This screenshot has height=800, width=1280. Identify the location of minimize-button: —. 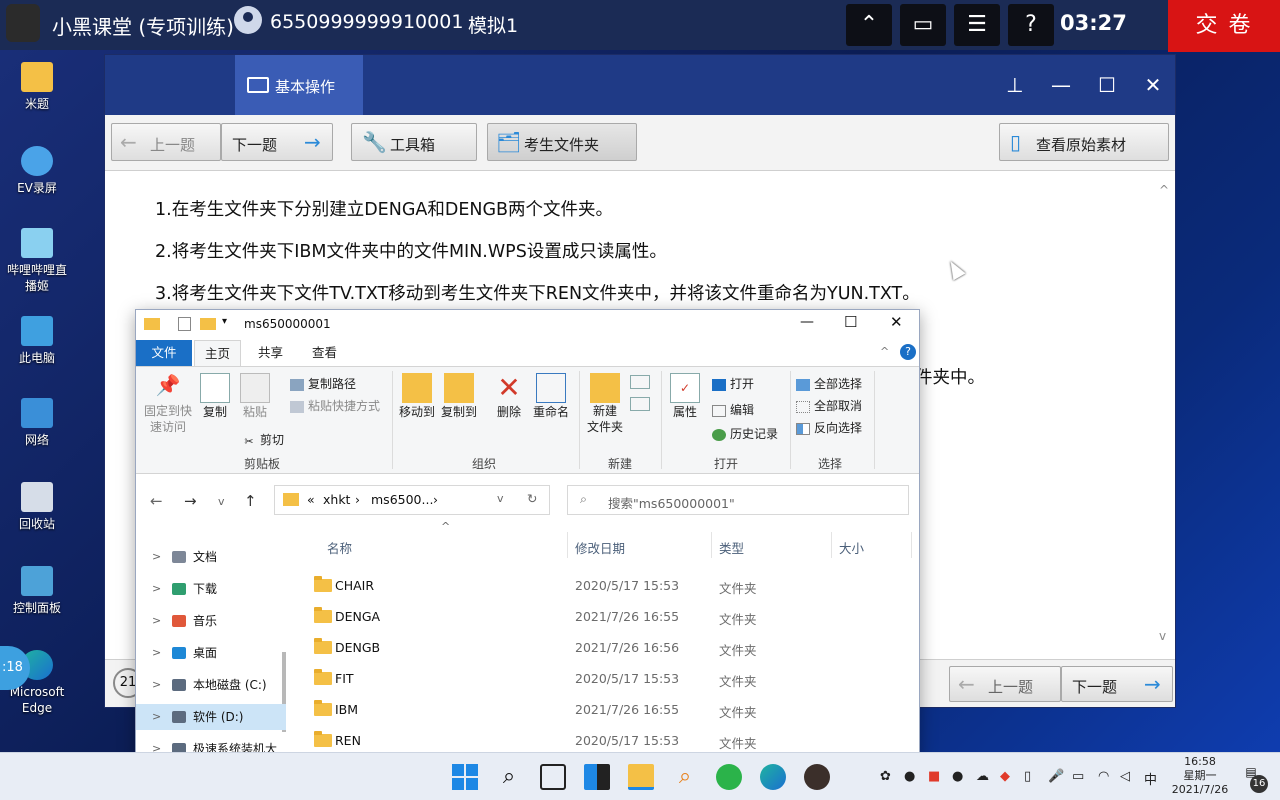
(1061, 85).